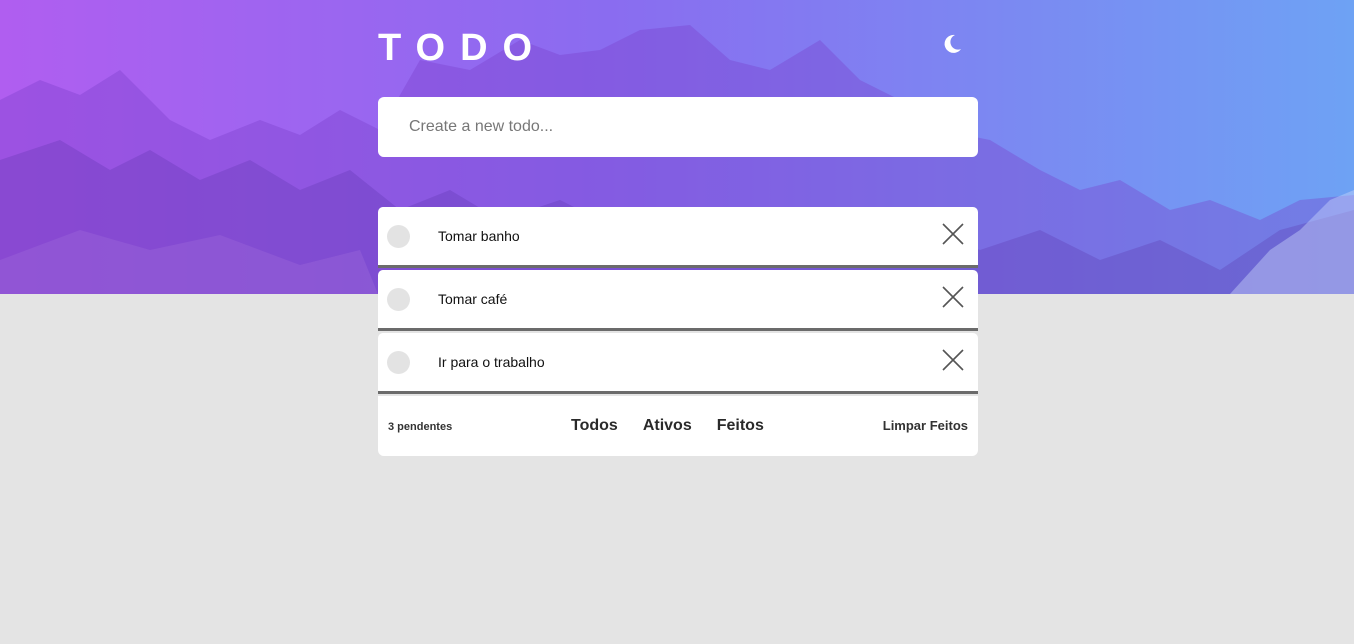 The image size is (1354, 644). I want to click on app-header: TODO, so click(678, 48).